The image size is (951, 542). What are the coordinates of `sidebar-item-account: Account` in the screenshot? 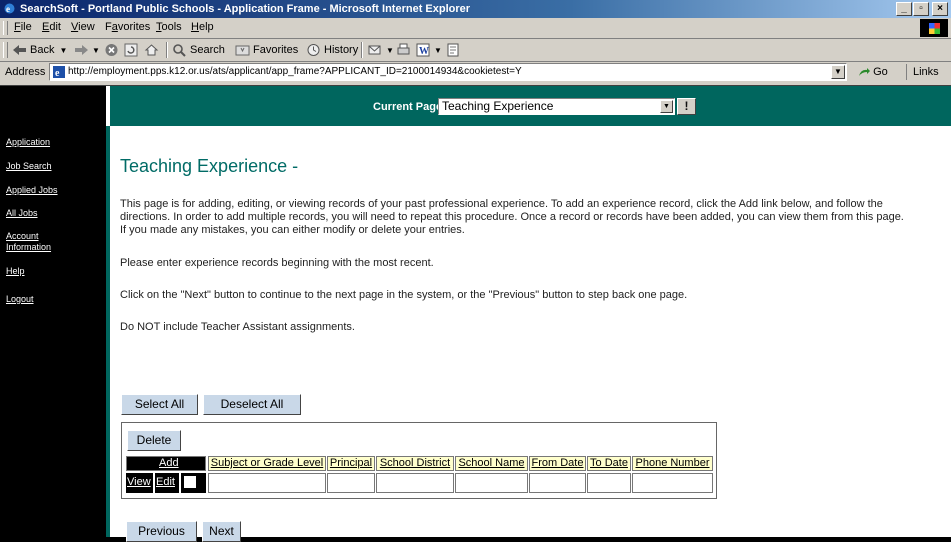 It's located at (22, 236).